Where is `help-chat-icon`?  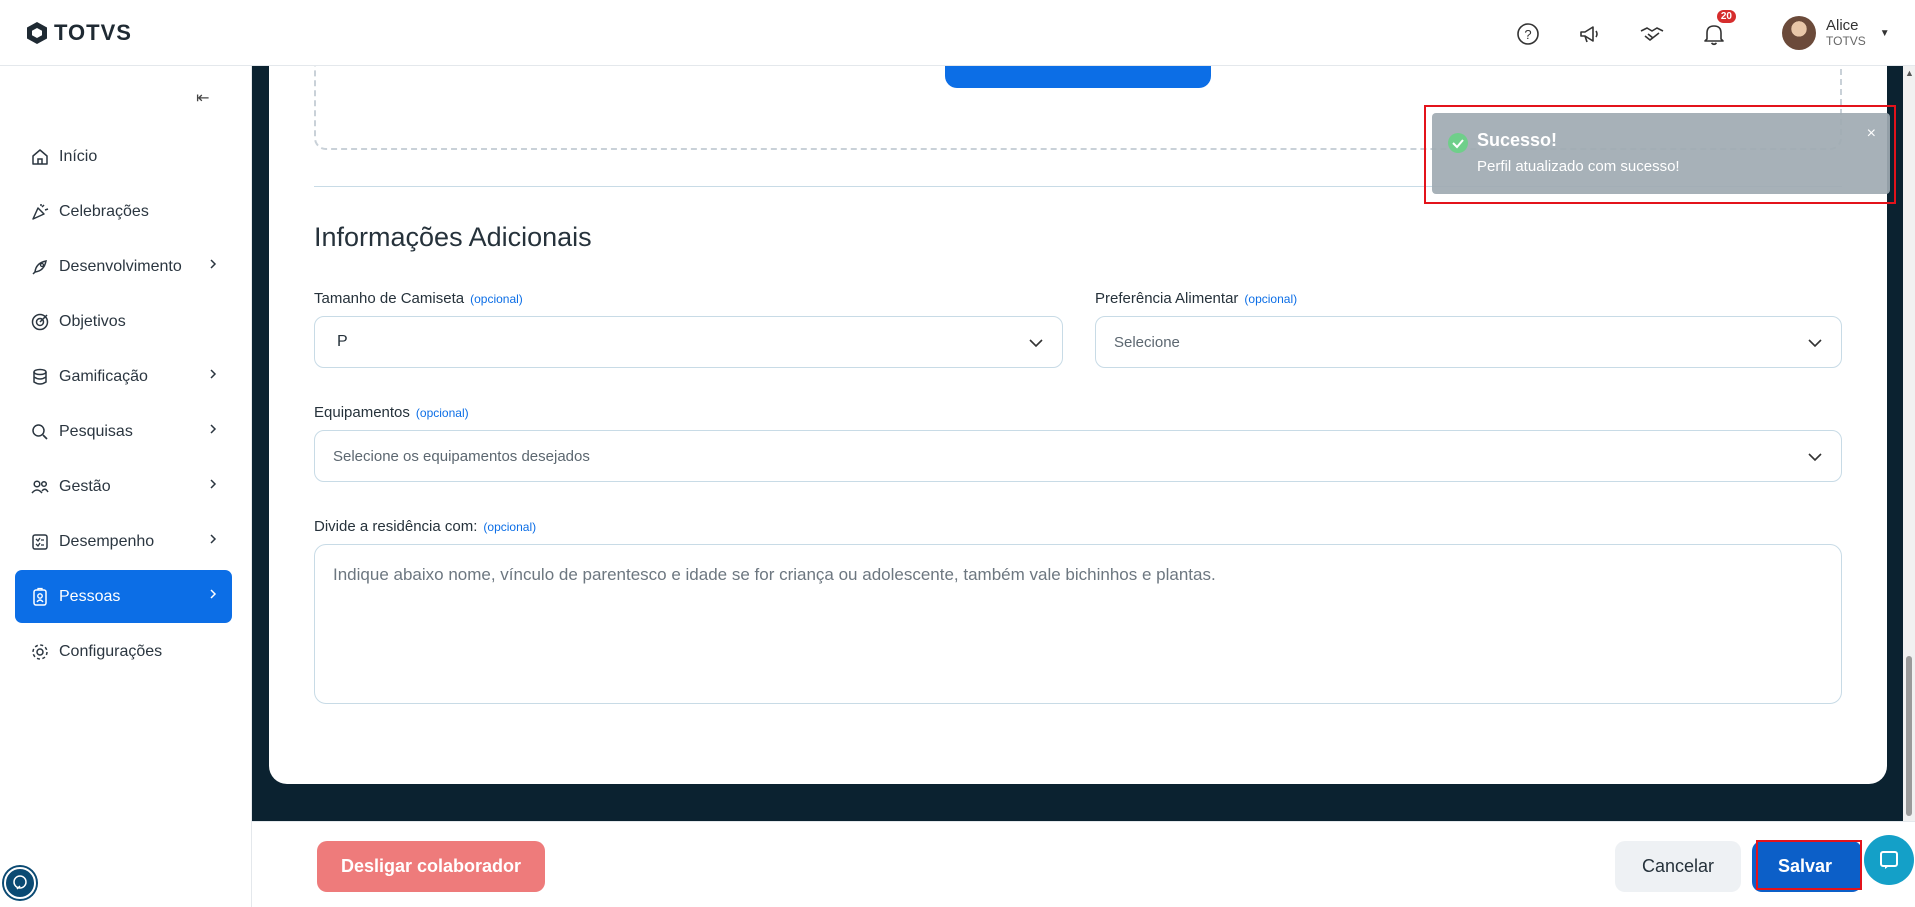 help-chat-icon is located at coordinates (20, 883).